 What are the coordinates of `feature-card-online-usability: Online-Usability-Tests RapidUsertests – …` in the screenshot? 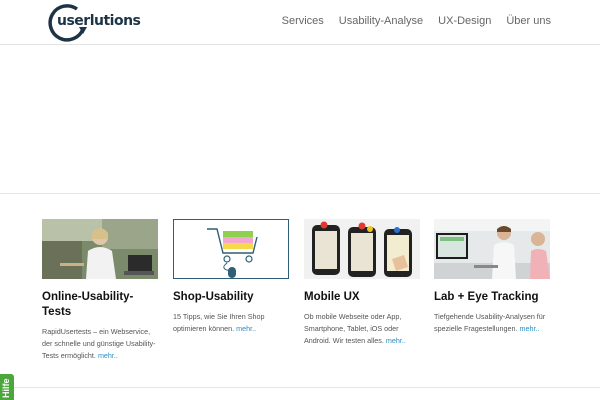 It's located at (100, 290).